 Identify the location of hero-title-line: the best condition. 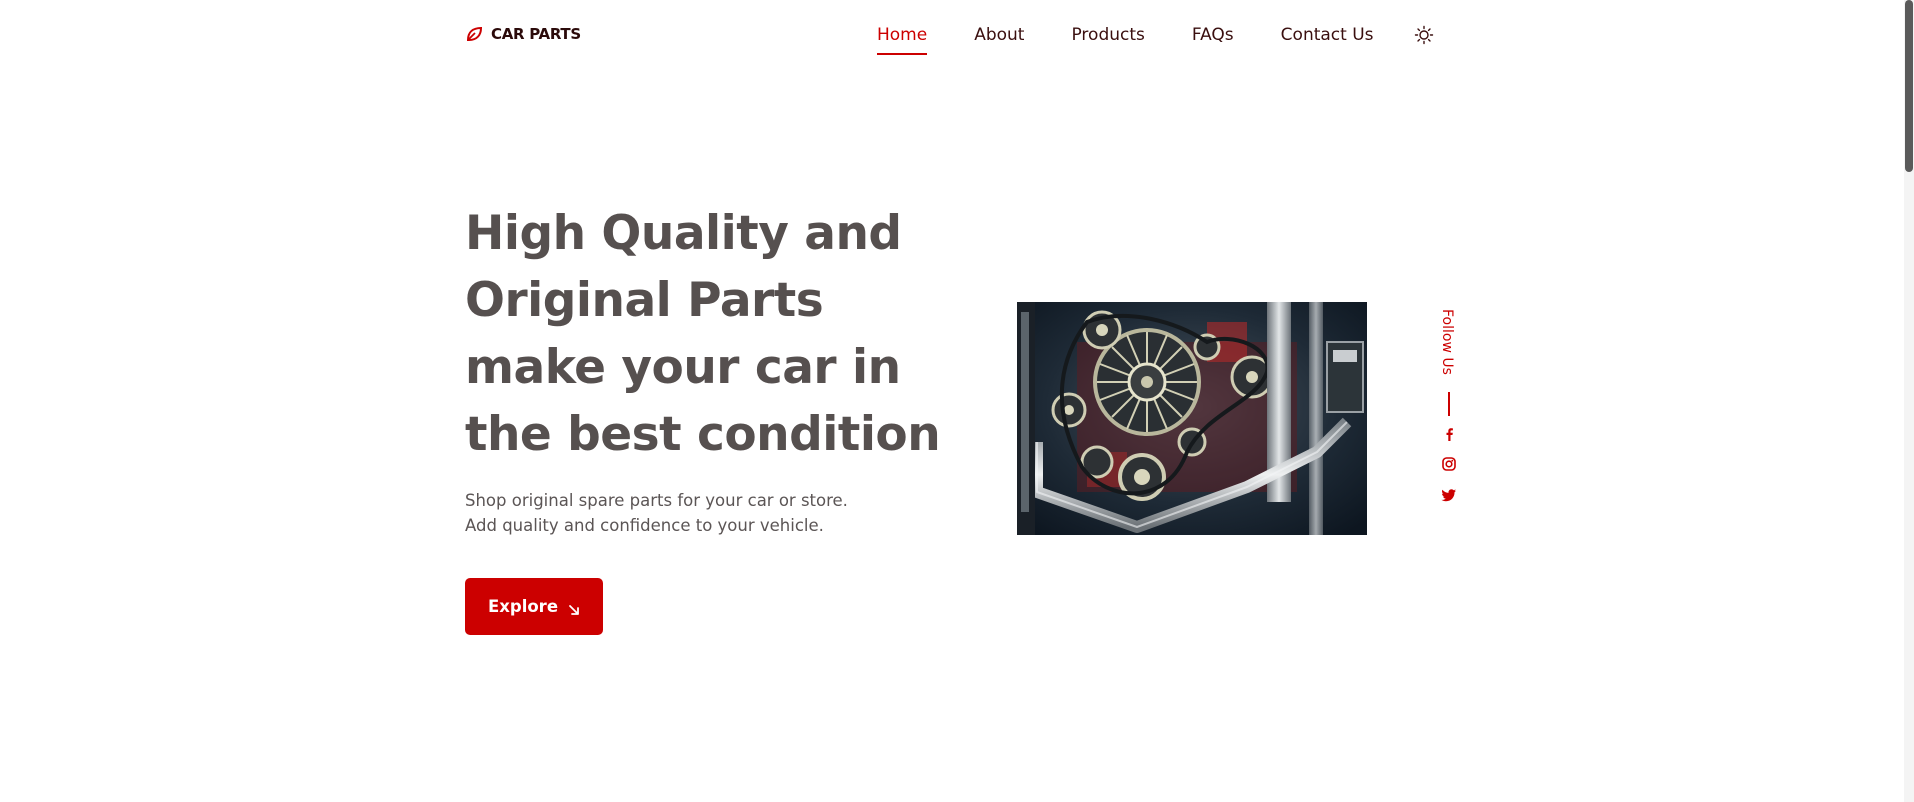
(703, 434).